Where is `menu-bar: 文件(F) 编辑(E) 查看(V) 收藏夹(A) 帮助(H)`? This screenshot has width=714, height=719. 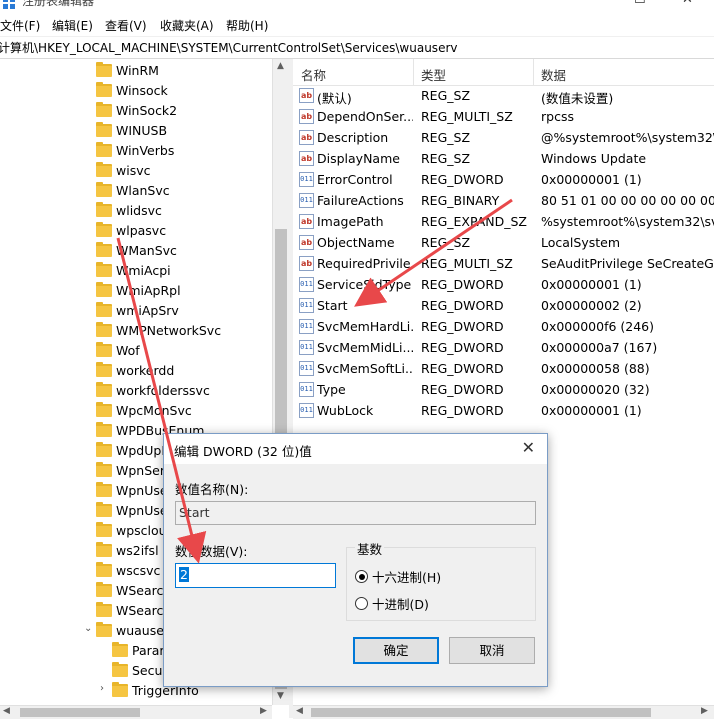 menu-bar: 文件(F) 编辑(E) 查看(V) 收藏夹(A) 帮助(H) is located at coordinates (357, 25).